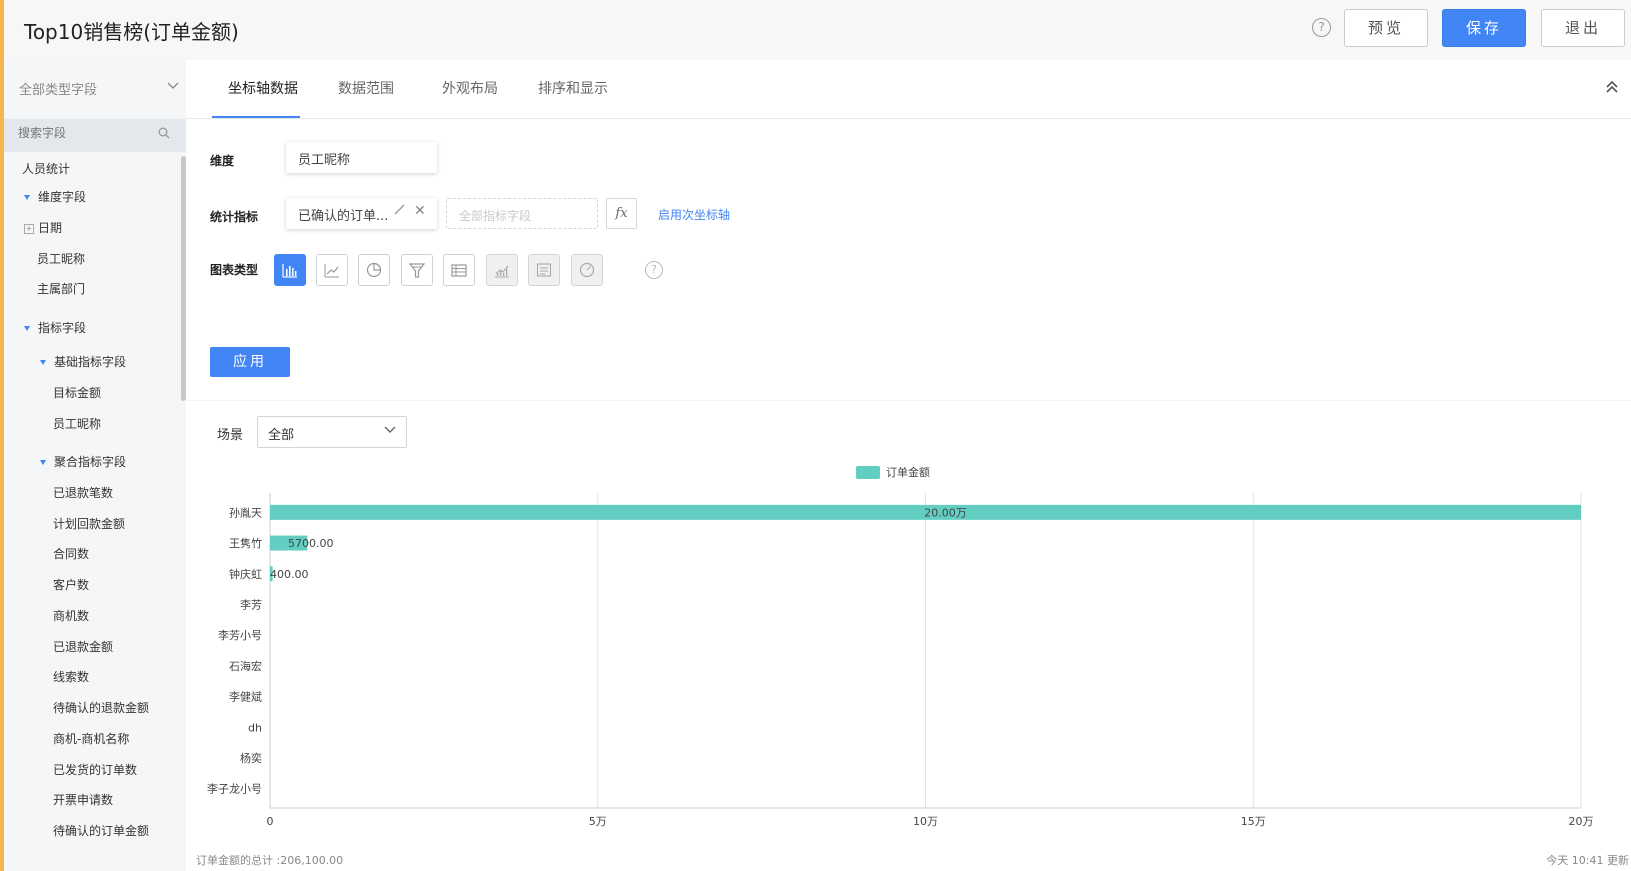  Describe the element at coordinates (1583, 28) in the screenshot. I see `exit-button: 退出` at that location.